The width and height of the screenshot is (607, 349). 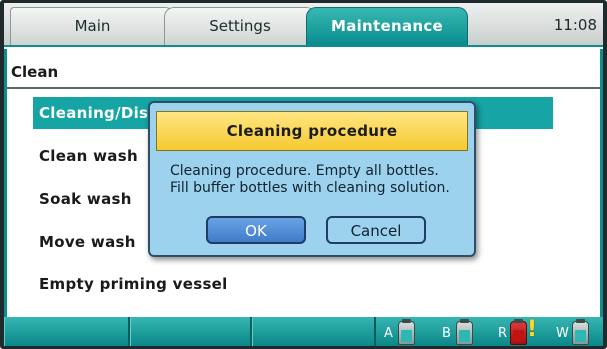 I want to click on section-title: Clean, so click(x=35, y=72).